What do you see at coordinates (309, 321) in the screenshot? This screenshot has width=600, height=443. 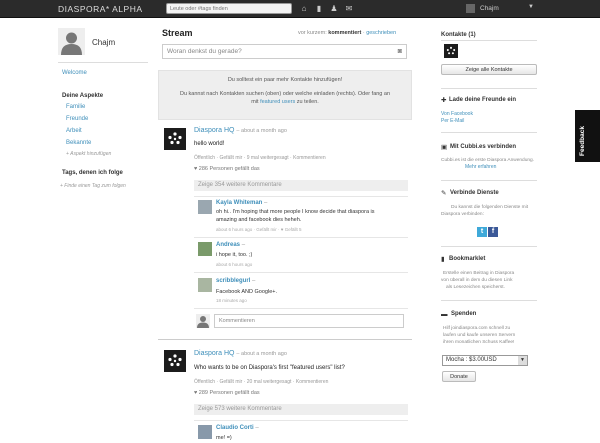 I see `comment-input: Kommentieren` at bounding box center [309, 321].